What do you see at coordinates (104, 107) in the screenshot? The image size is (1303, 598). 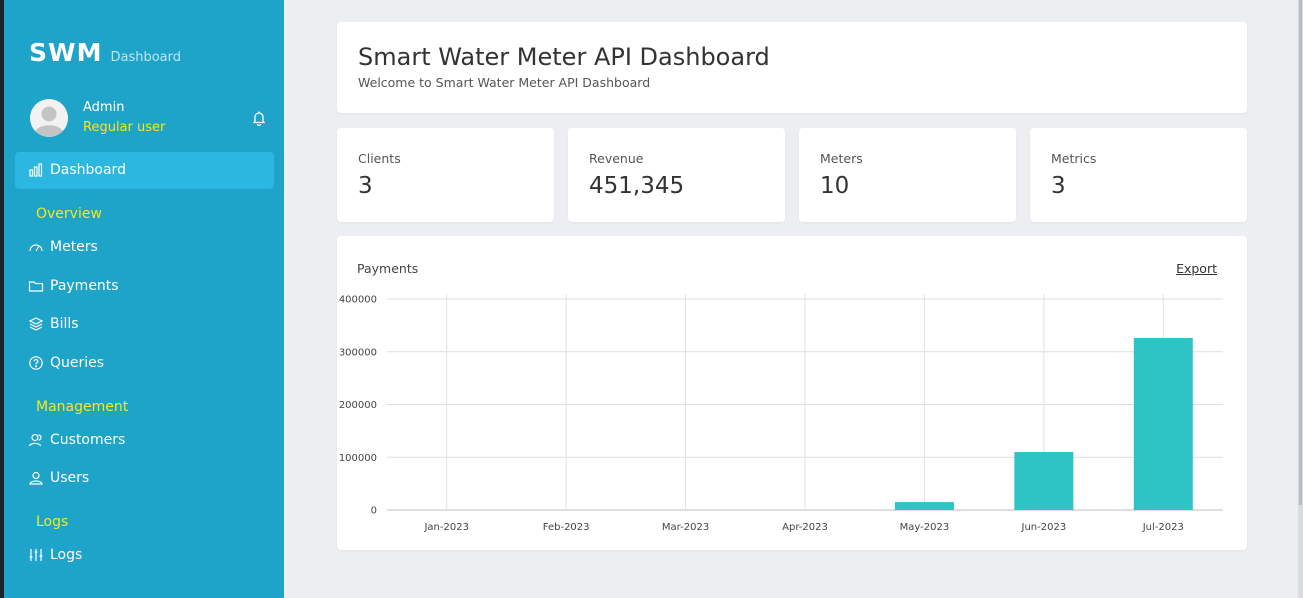 I see `user-name: Admin` at bounding box center [104, 107].